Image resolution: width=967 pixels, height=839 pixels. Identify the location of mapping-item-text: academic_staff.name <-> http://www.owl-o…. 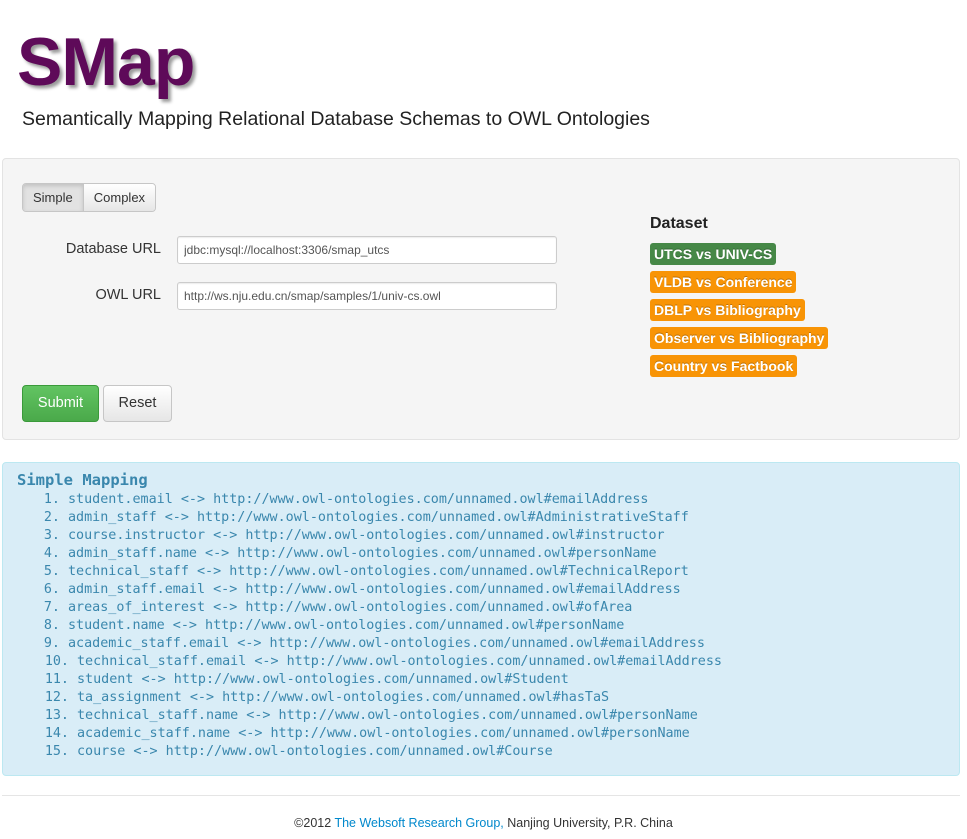
(383, 733).